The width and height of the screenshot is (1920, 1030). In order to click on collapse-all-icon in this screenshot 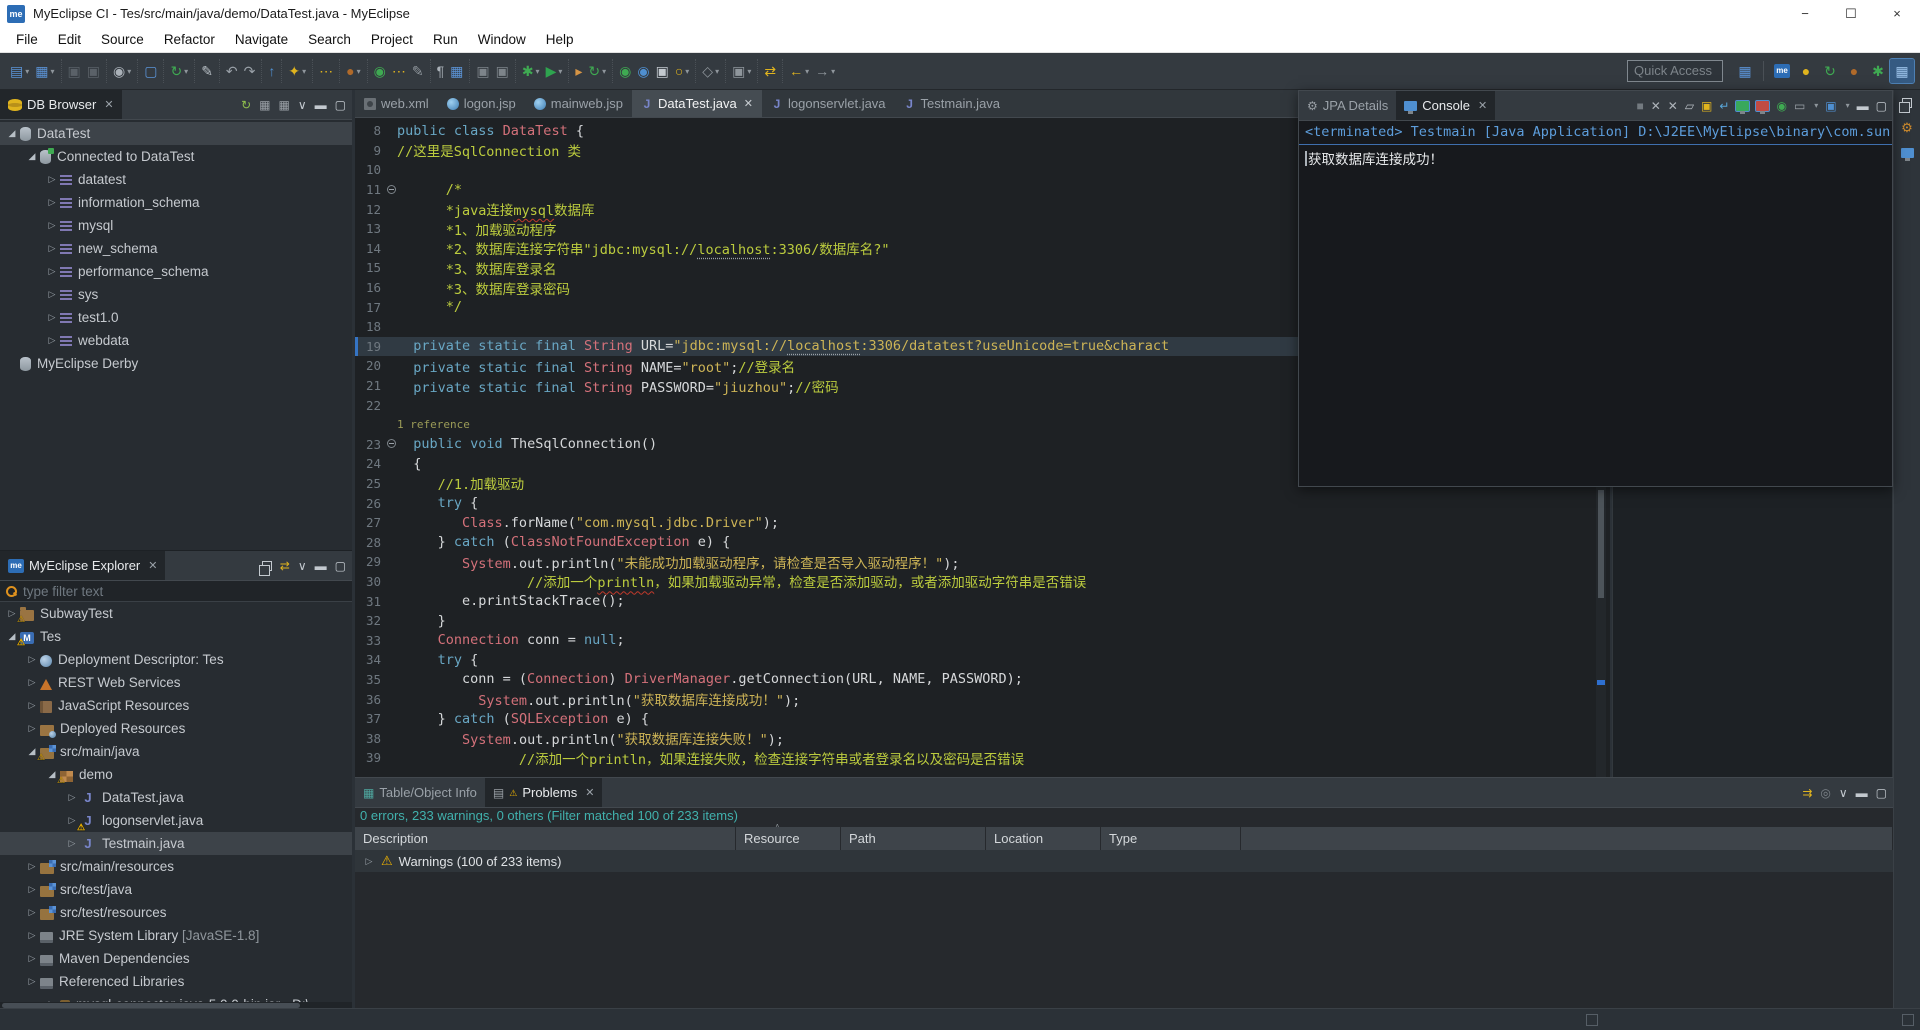, I will do `click(265, 568)`.